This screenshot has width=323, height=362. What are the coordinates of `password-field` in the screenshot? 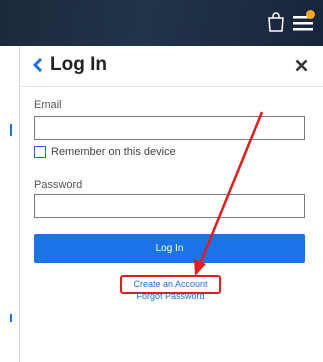 It's located at (169, 206).